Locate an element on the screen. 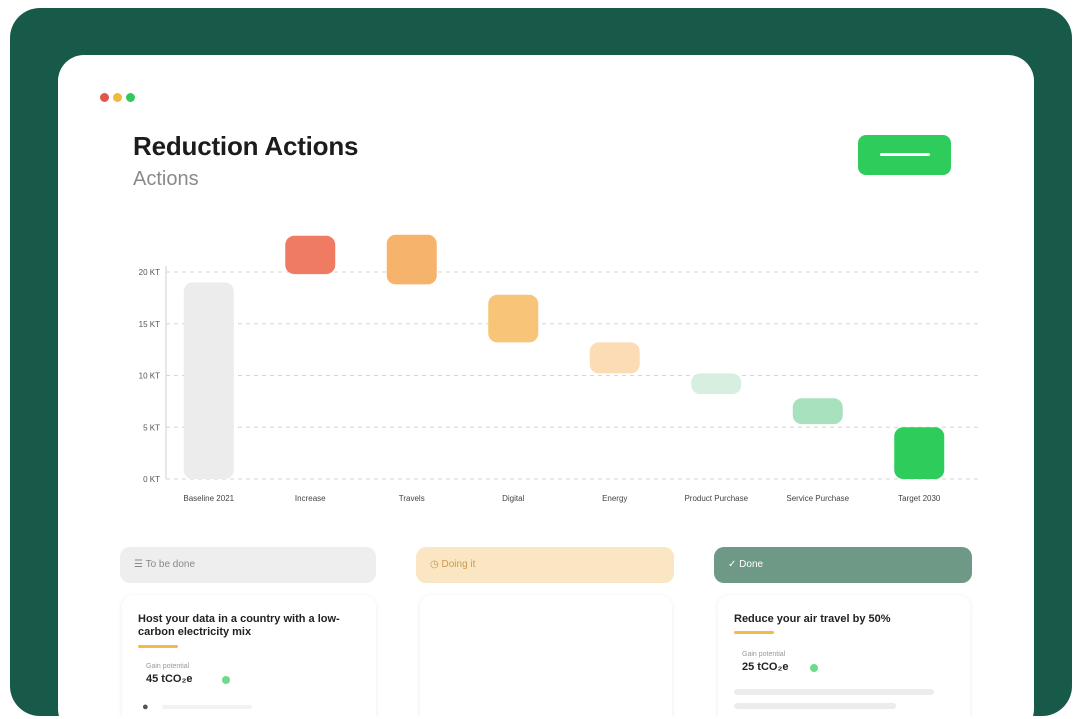  amount-value: 25 tCO₂e is located at coordinates (765, 667).